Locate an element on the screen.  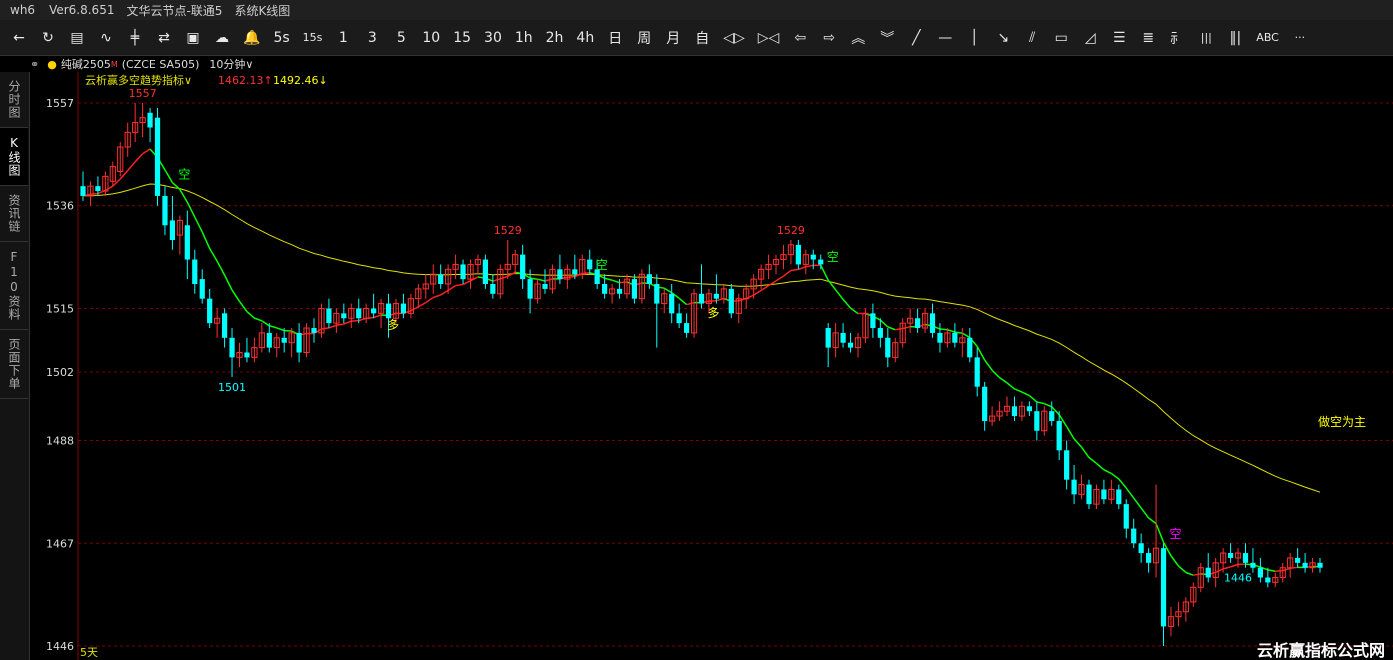
hline-icon: — is located at coordinates (945, 38).